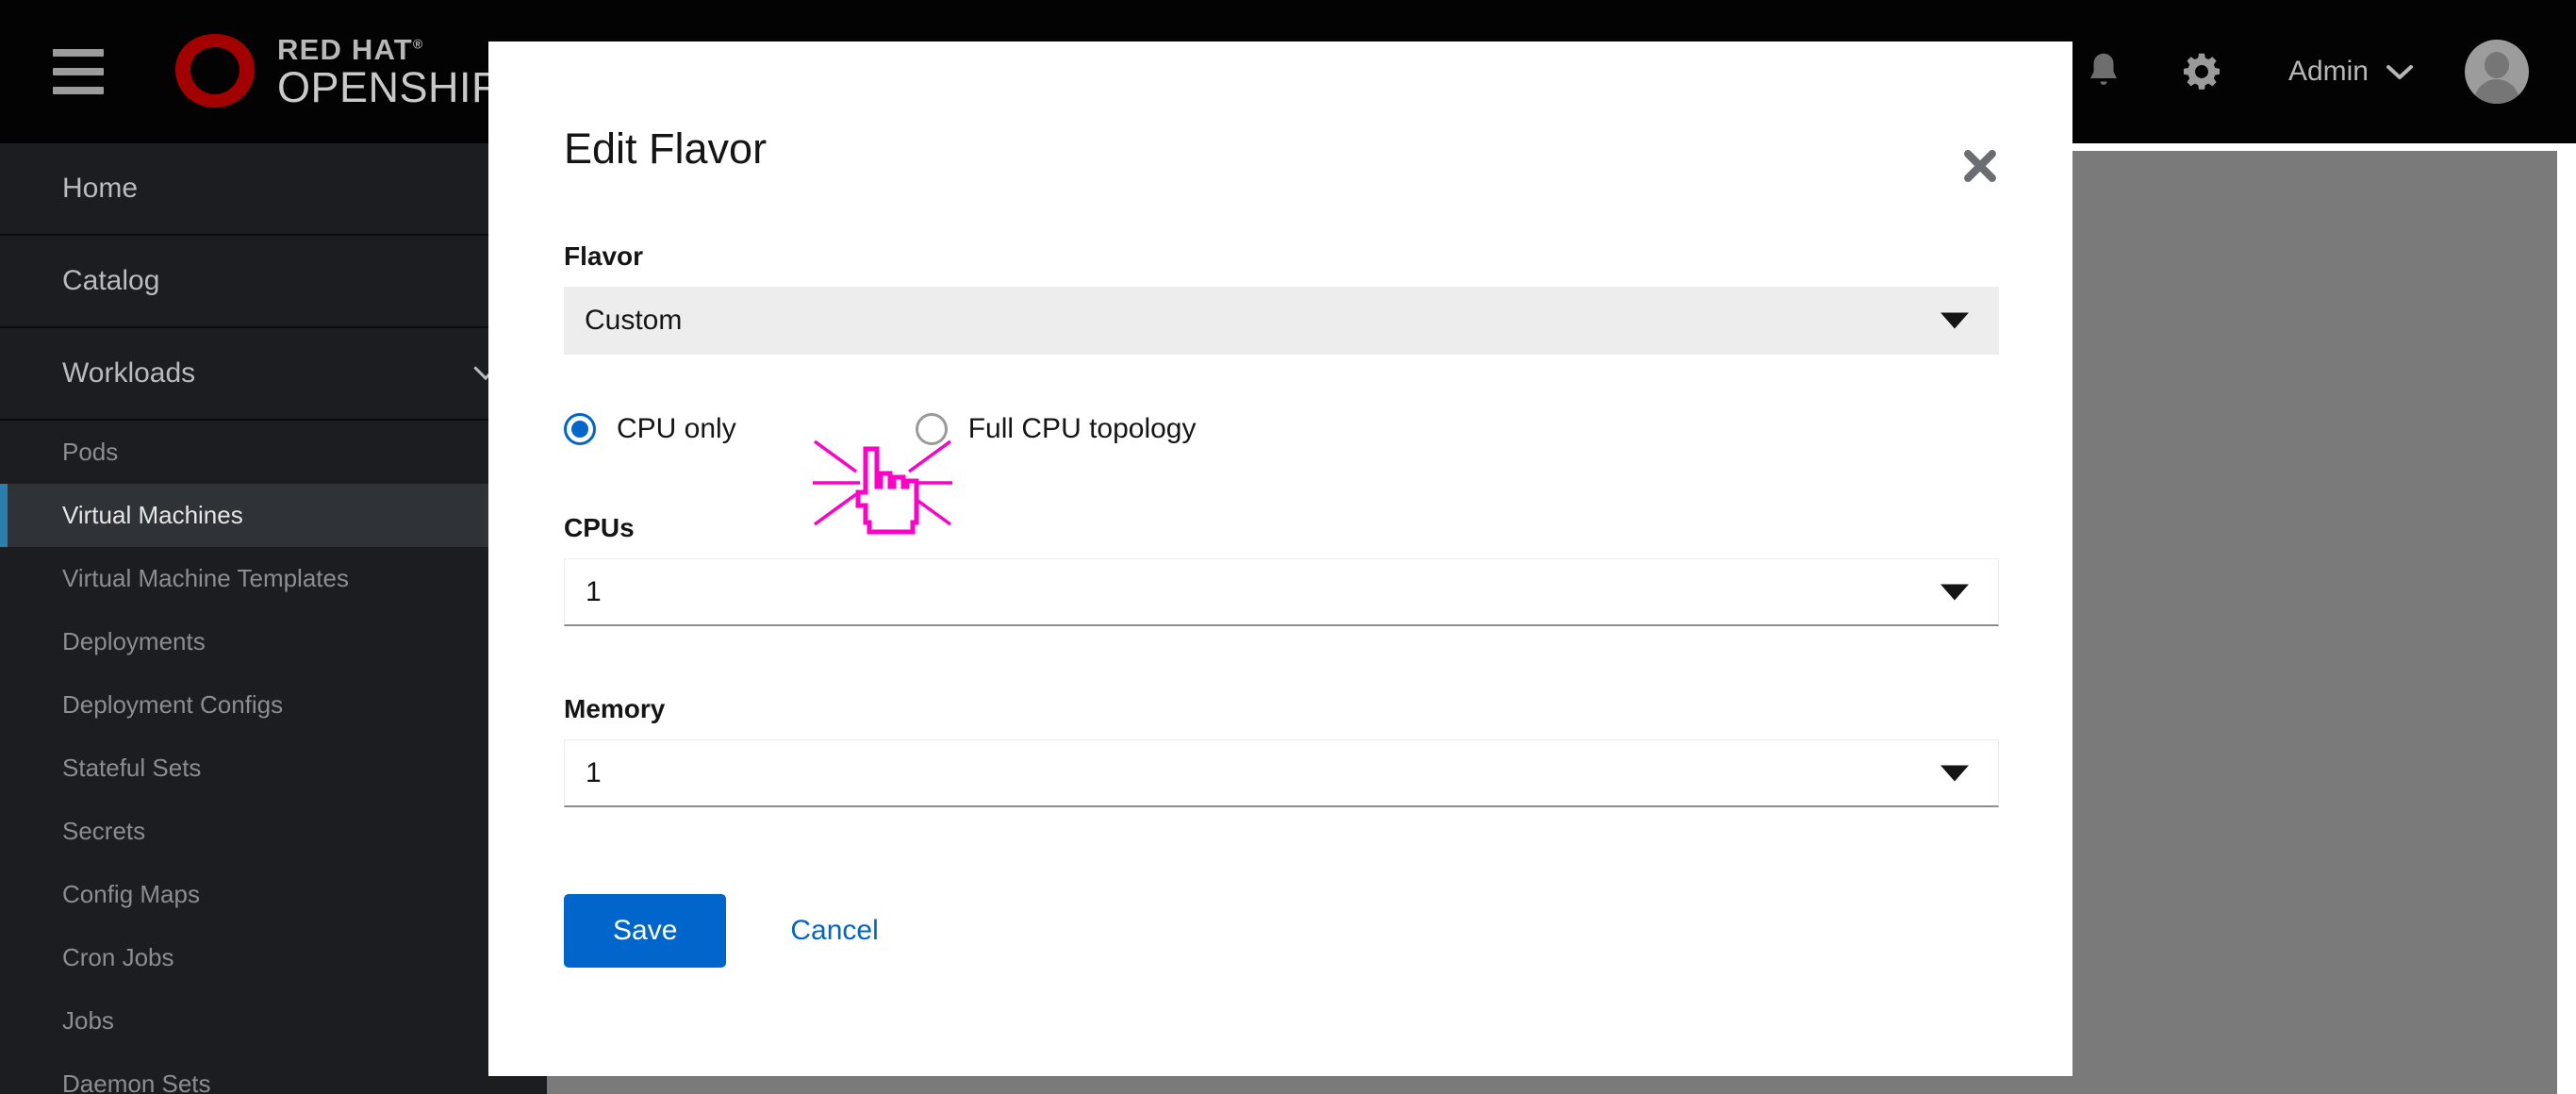 This screenshot has height=1094, width=2576. Describe the element at coordinates (345, 50) in the screenshot. I see `brand-redhat-text: RED HAT` at that location.